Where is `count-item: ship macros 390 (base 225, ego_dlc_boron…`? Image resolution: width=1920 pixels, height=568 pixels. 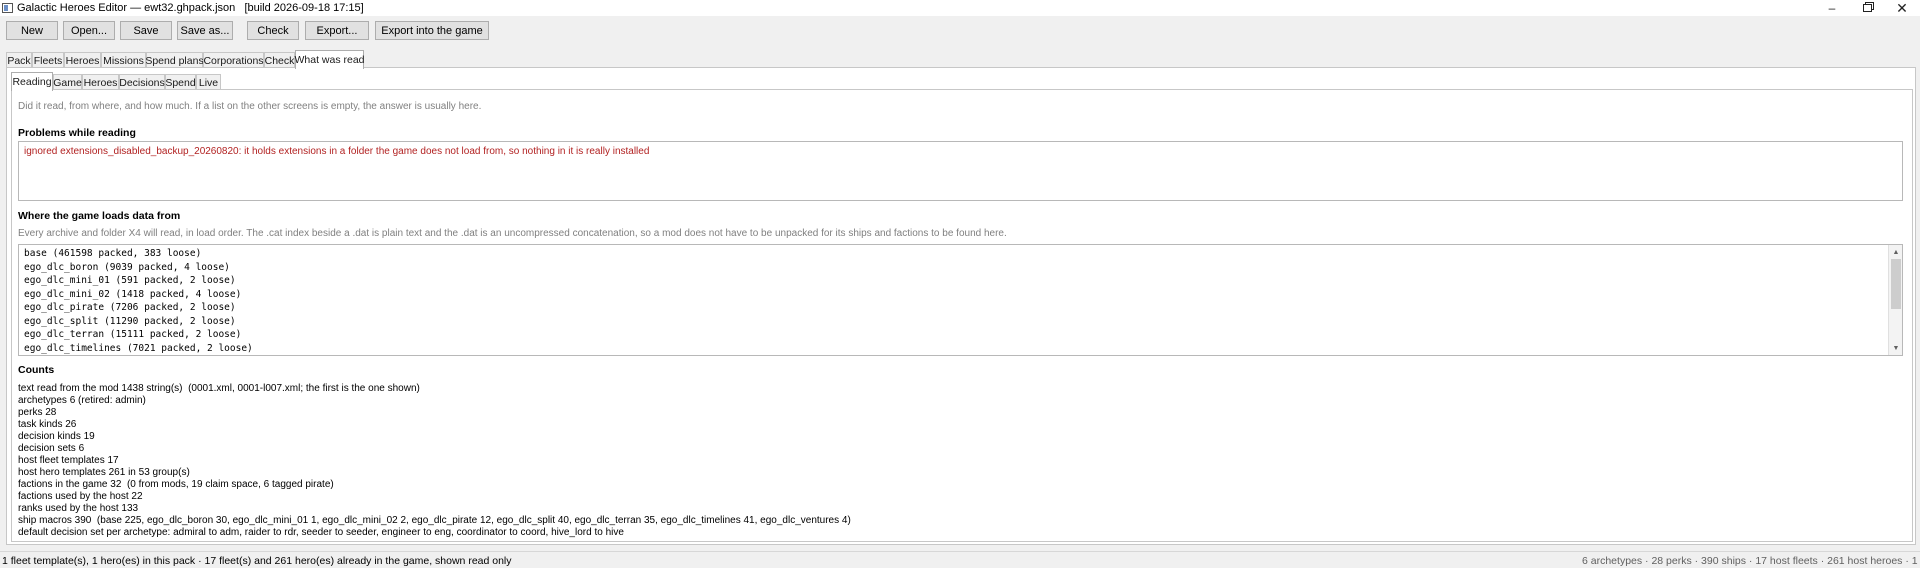 count-item: ship macros 390 (base 225, ego_dlc_boron… is located at coordinates (434, 520).